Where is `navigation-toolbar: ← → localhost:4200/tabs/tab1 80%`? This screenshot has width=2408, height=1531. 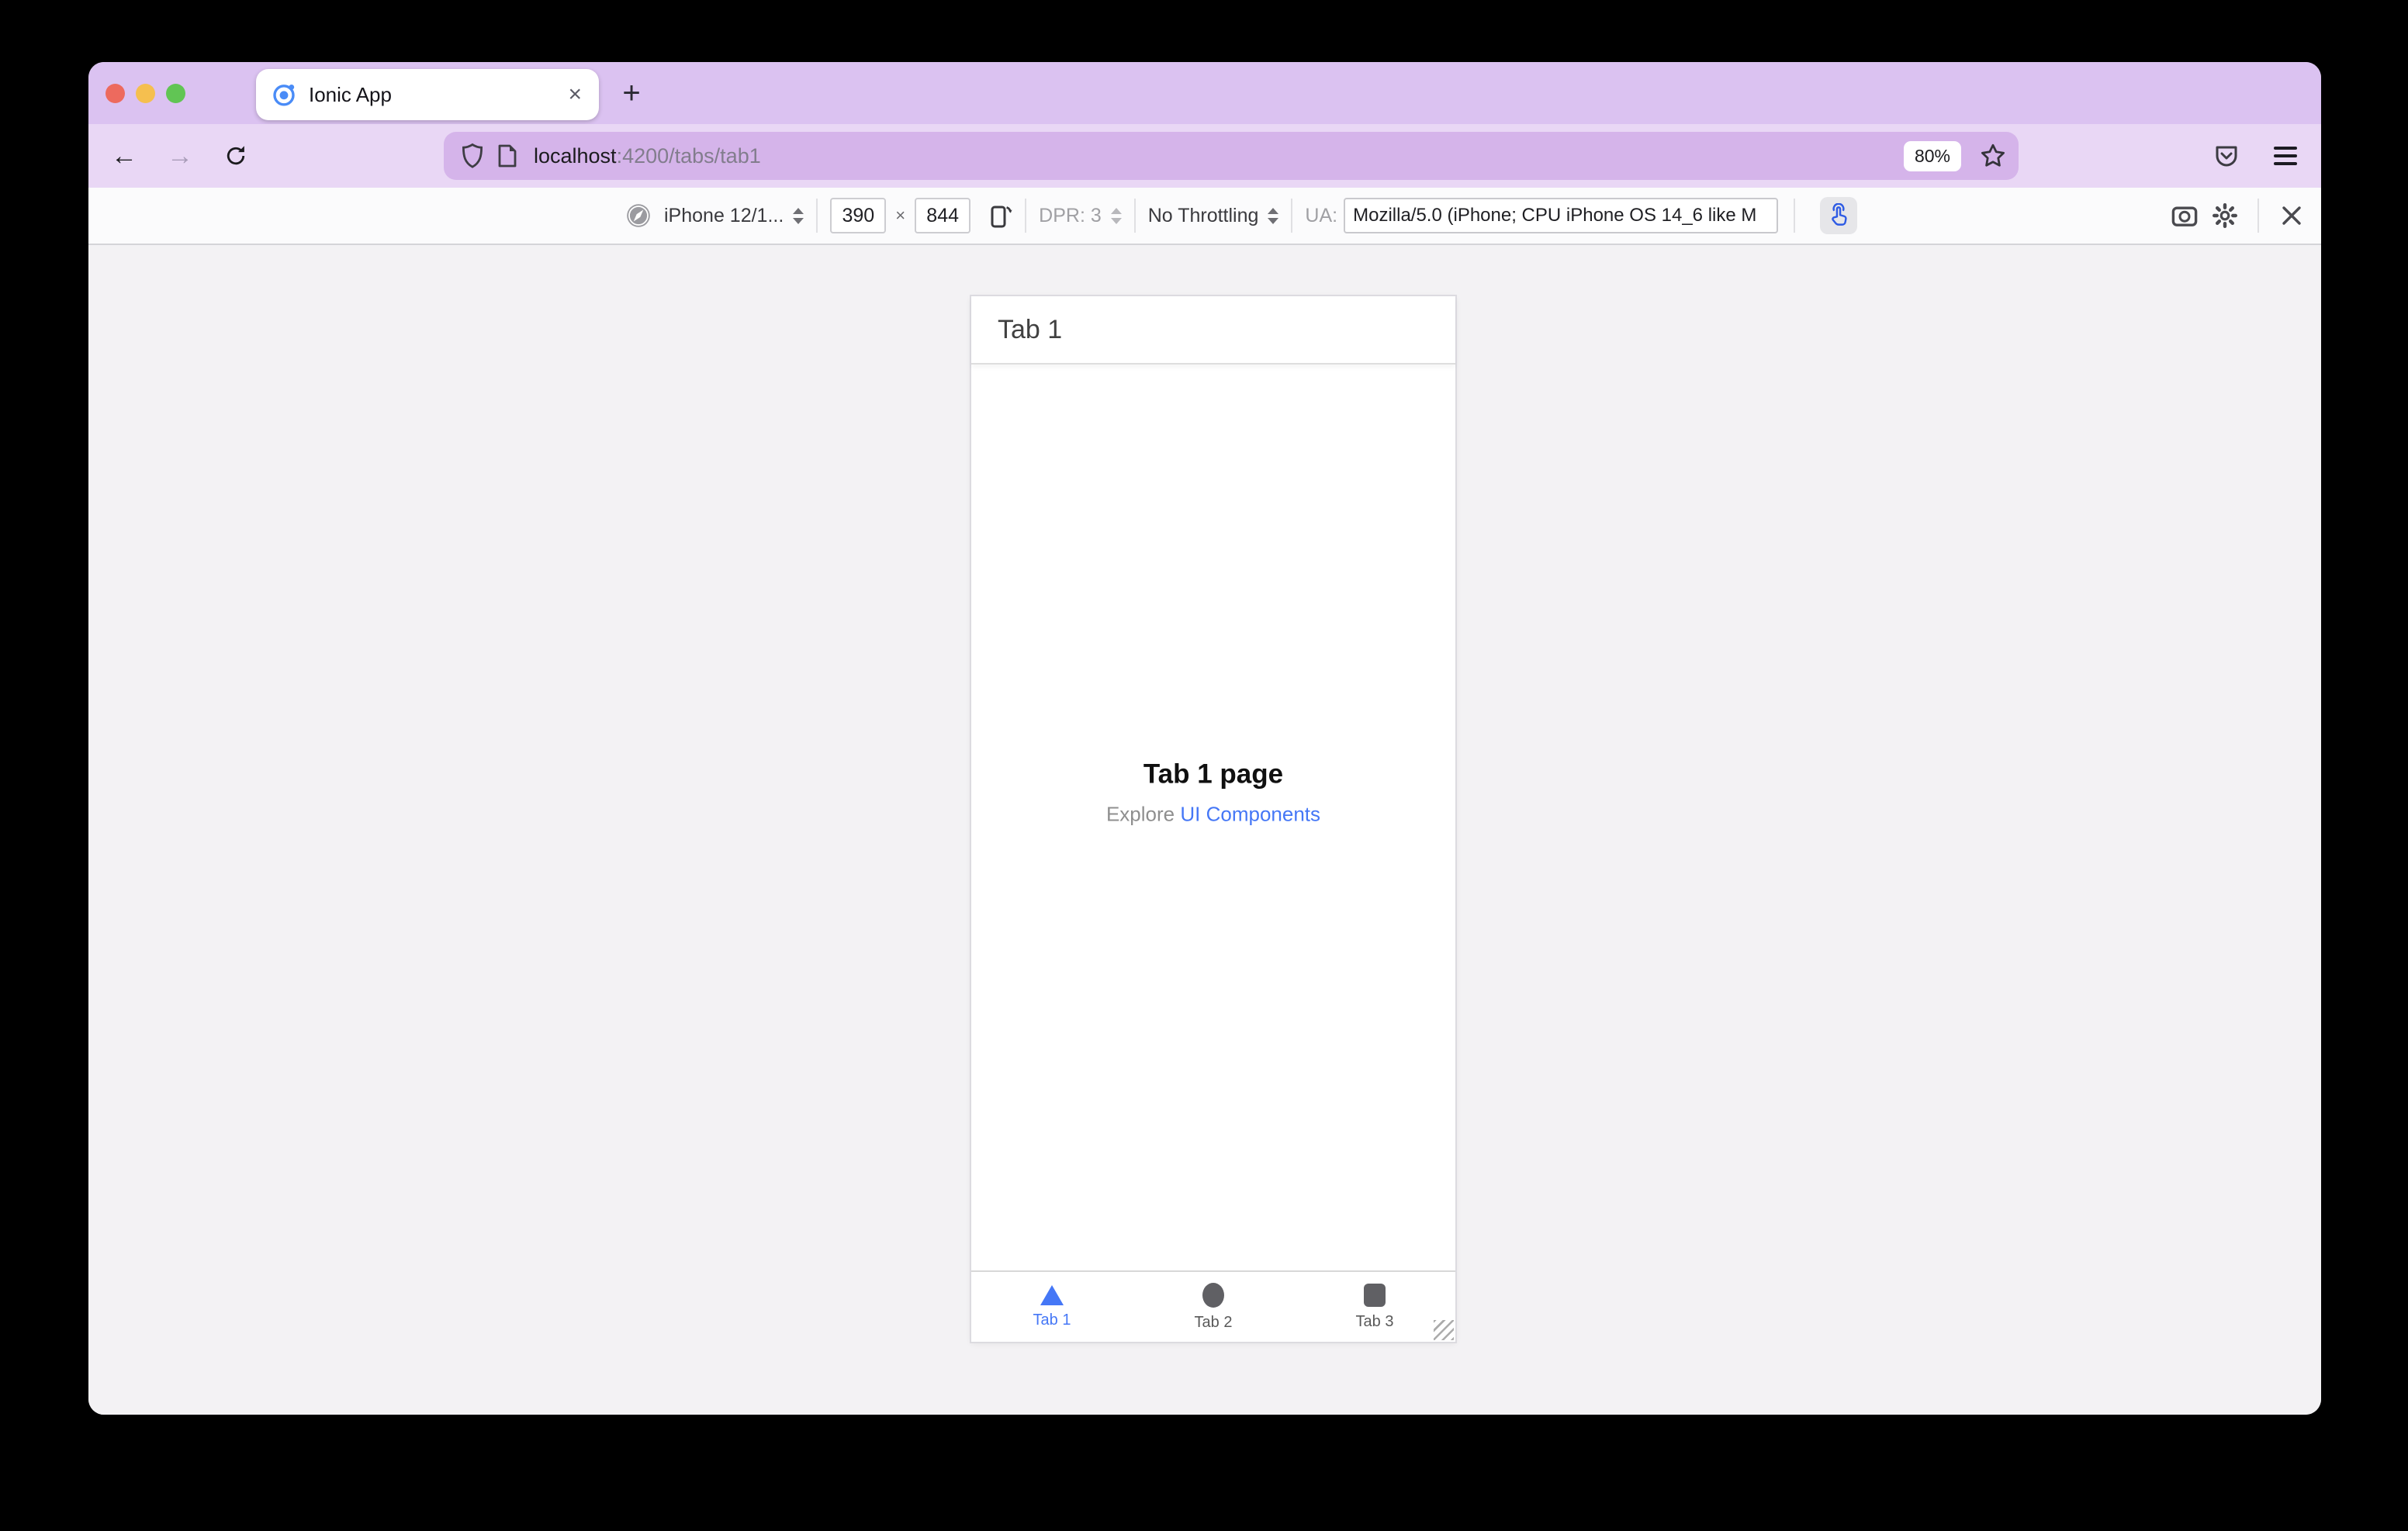 navigation-toolbar: ← → localhost:4200/tabs/tab1 80% is located at coordinates (1204, 156).